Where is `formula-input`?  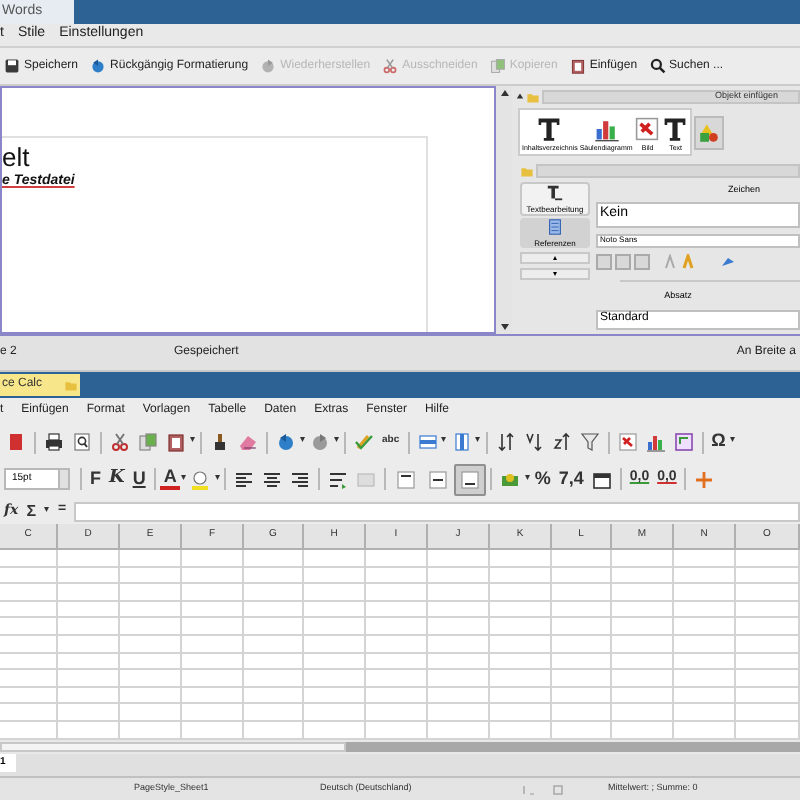
formula-input is located at coordinates (437, 511).